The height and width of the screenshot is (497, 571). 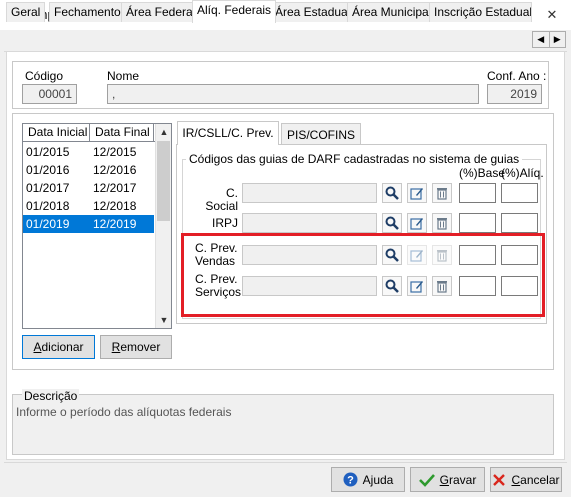 I want to click on cell-data-inicial: 01/2016, so click(x=48, y=170).